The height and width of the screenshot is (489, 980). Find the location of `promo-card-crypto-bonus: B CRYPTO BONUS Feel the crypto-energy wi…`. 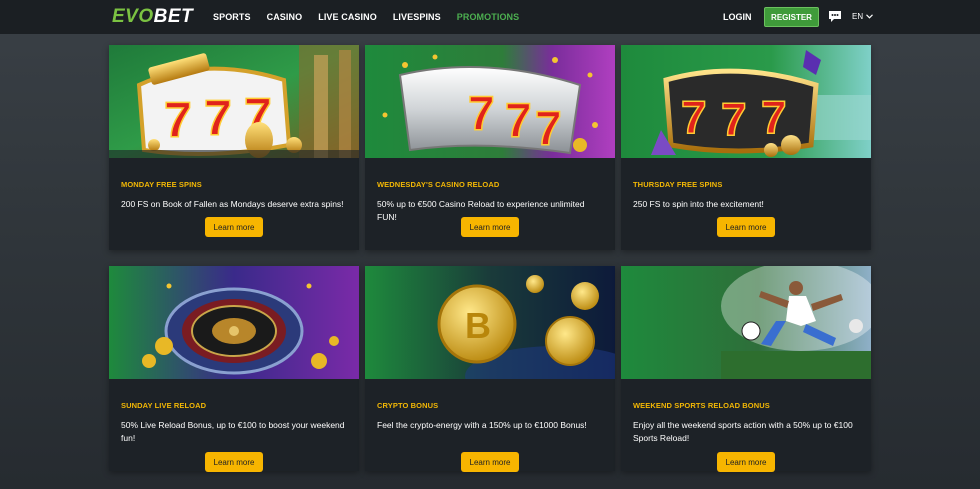

promo-card-crypto-bonus: B CRYPTO BONUS Feel the crypto-energy wi… is located at coordinates (490, 369).